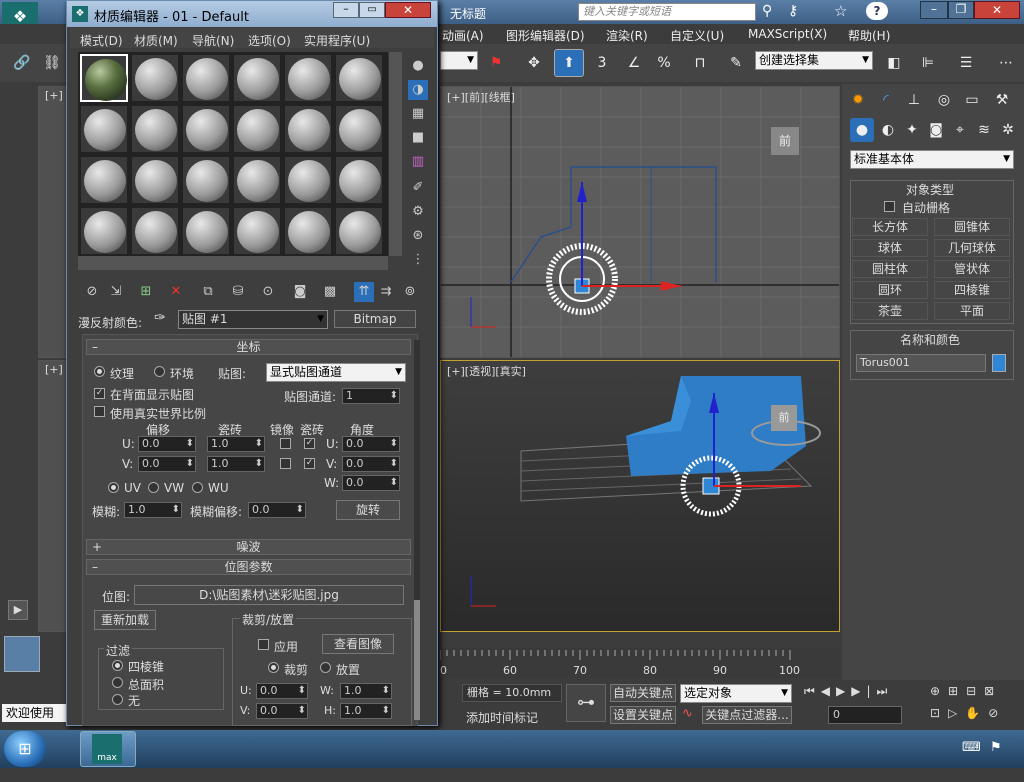  I want to click on slots-hscrollbar, so click(233, 263).